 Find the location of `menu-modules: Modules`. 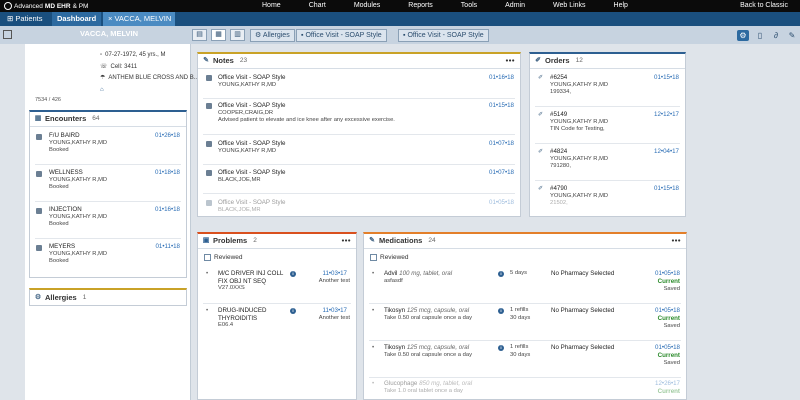

menu-modules: Modules is located at coordinates (367, 5).